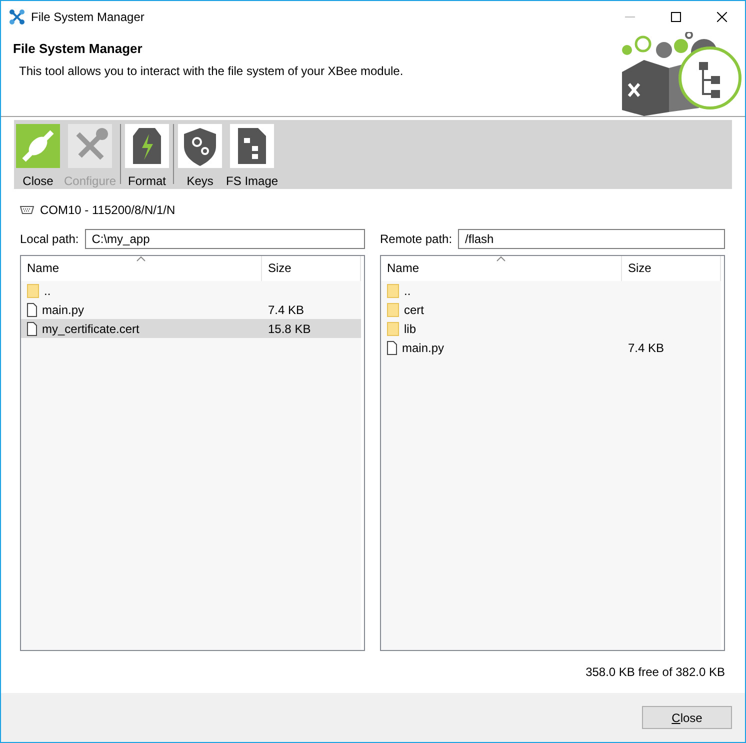 Image resolution: width=746 pixels, height=743 pixels. What do you see at coordinates (87, 17) in the screenshot?
I see `window-title: File System Manager` at bounding box center [87, 17].